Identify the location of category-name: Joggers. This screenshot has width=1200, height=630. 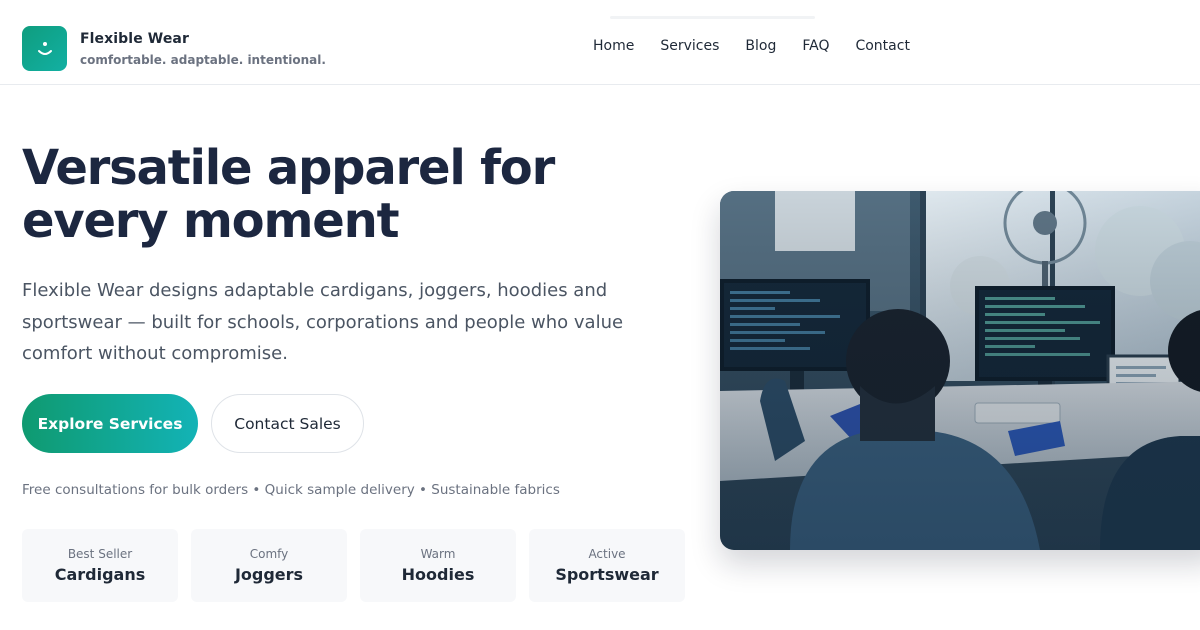
(269, 574).